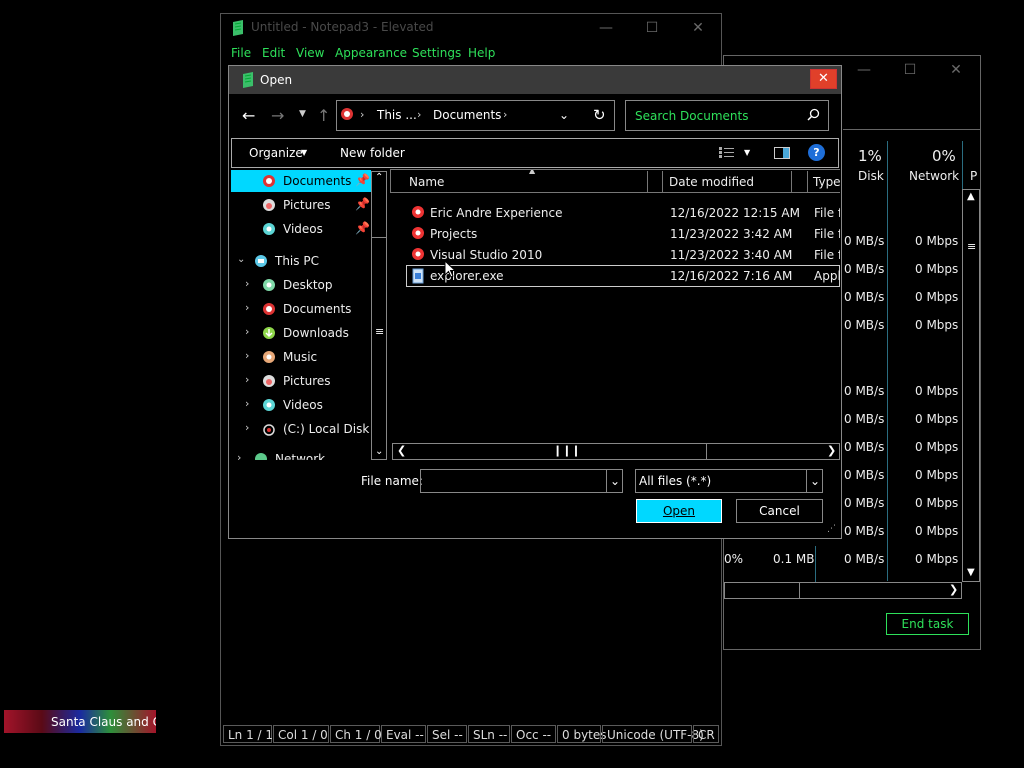 Image resolution: width=1024 pixels, height=768 pixels. What do you see at coordinates (303, 229) in the screenshot?
I see `nav-quick-videos: Videos` at bounding box center [303, 229].